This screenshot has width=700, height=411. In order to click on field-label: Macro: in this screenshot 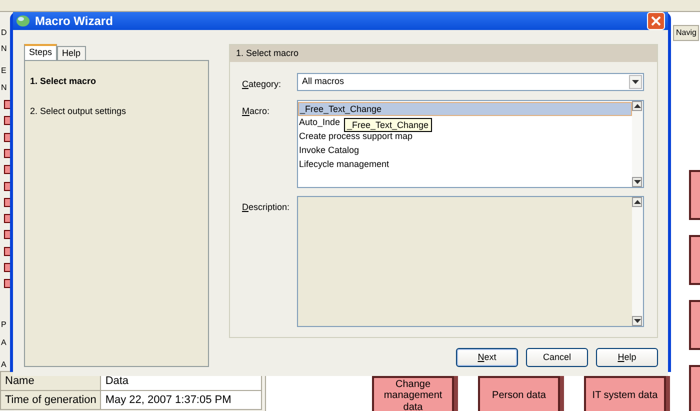, I will do `click(256, 111)`.